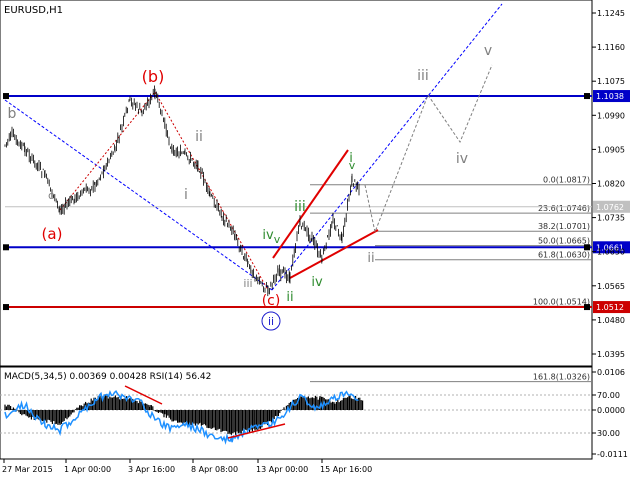 The image size is (640, 480). Describe the element at coordinates (610, 307) in the screenshot. I see `level-price-tag-label: 1.0512` at that location.